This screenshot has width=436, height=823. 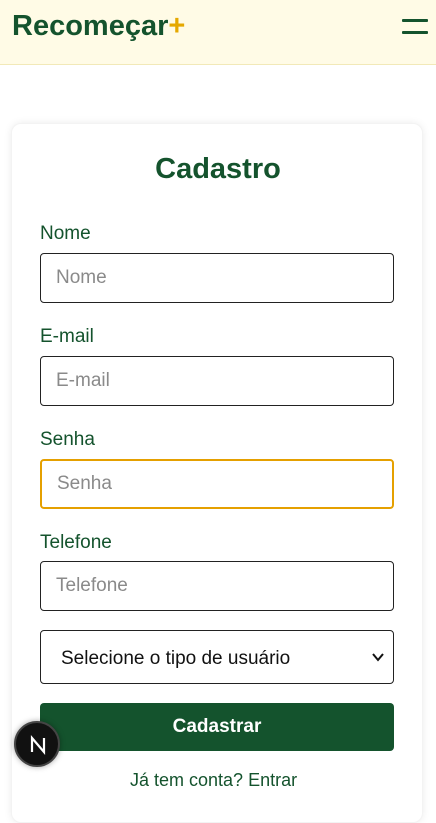 I want to click on email-input, so click(x=217, y=381).